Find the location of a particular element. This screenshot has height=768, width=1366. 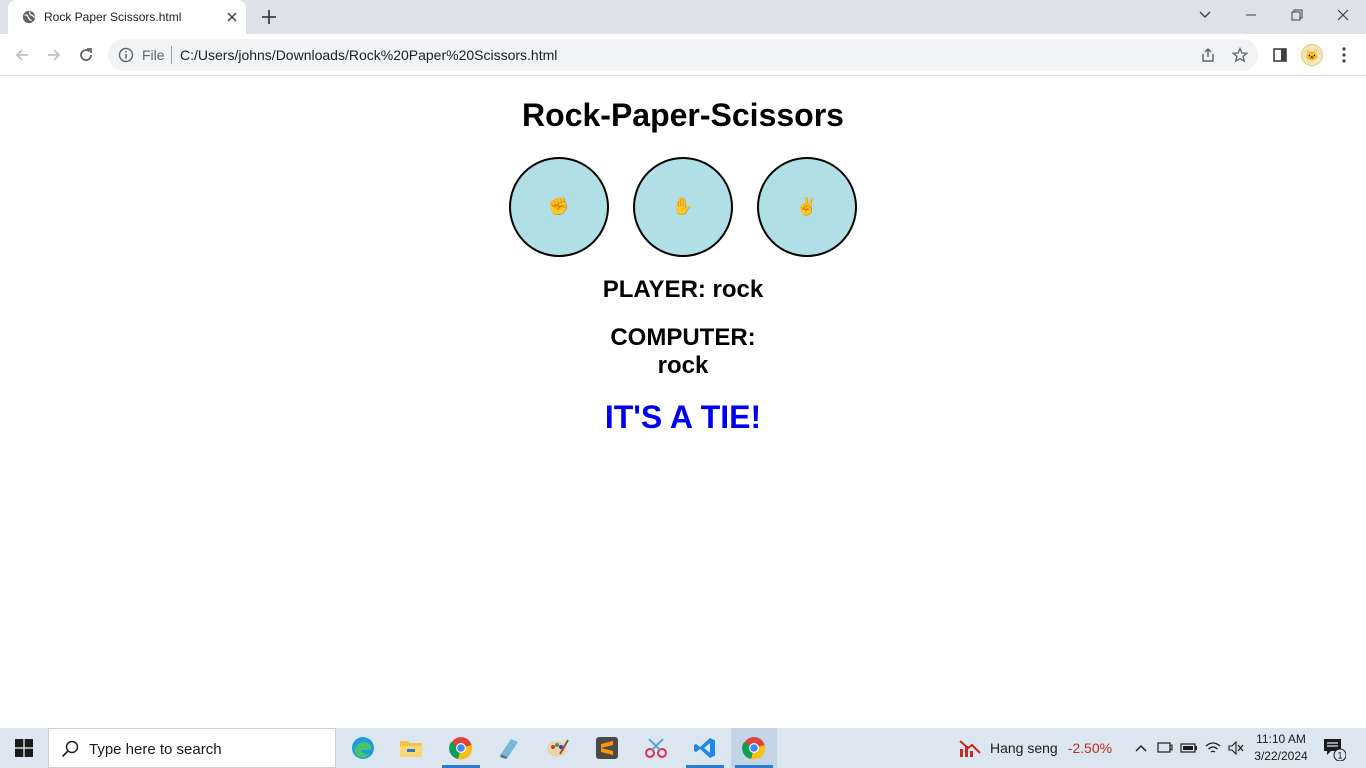

close-icon is located at coordinates (1343, 15).